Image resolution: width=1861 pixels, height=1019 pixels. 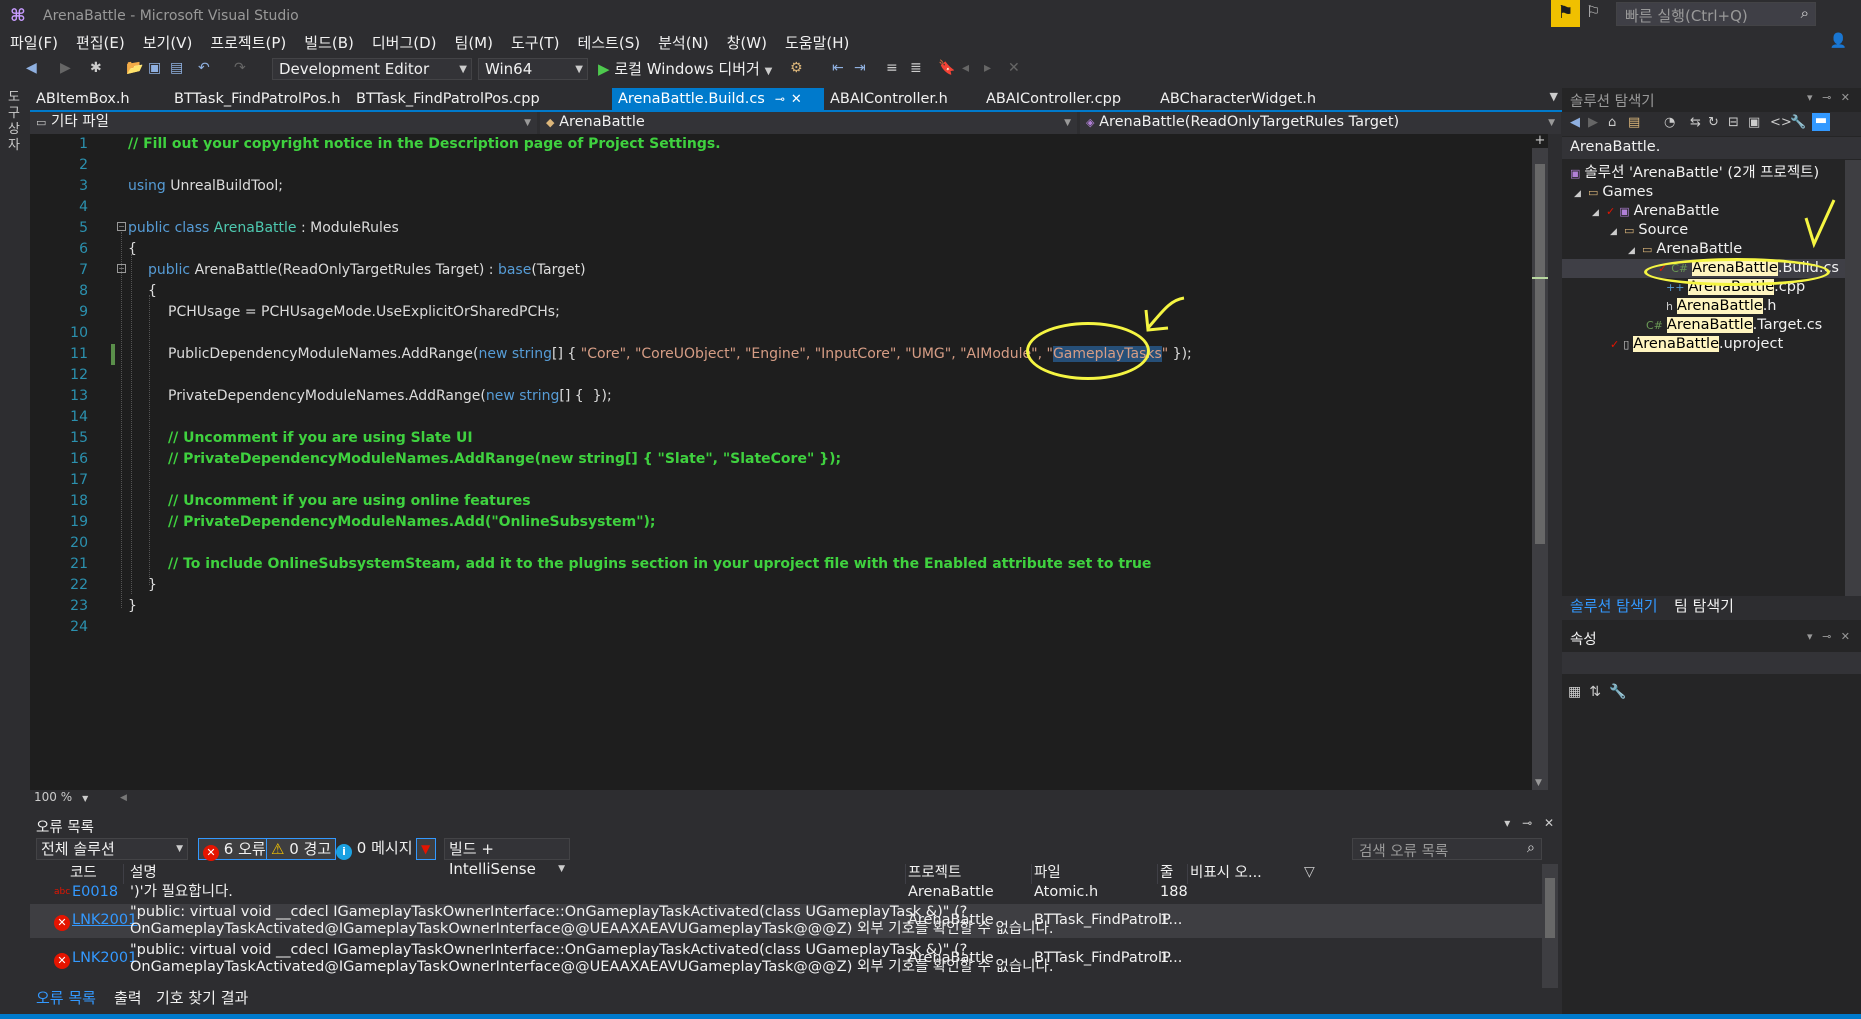 What do you see at coordinates (987, 68) in the screenshot?
I see `next-bookmark-icon: ▸` at bounding box center [987, 68].